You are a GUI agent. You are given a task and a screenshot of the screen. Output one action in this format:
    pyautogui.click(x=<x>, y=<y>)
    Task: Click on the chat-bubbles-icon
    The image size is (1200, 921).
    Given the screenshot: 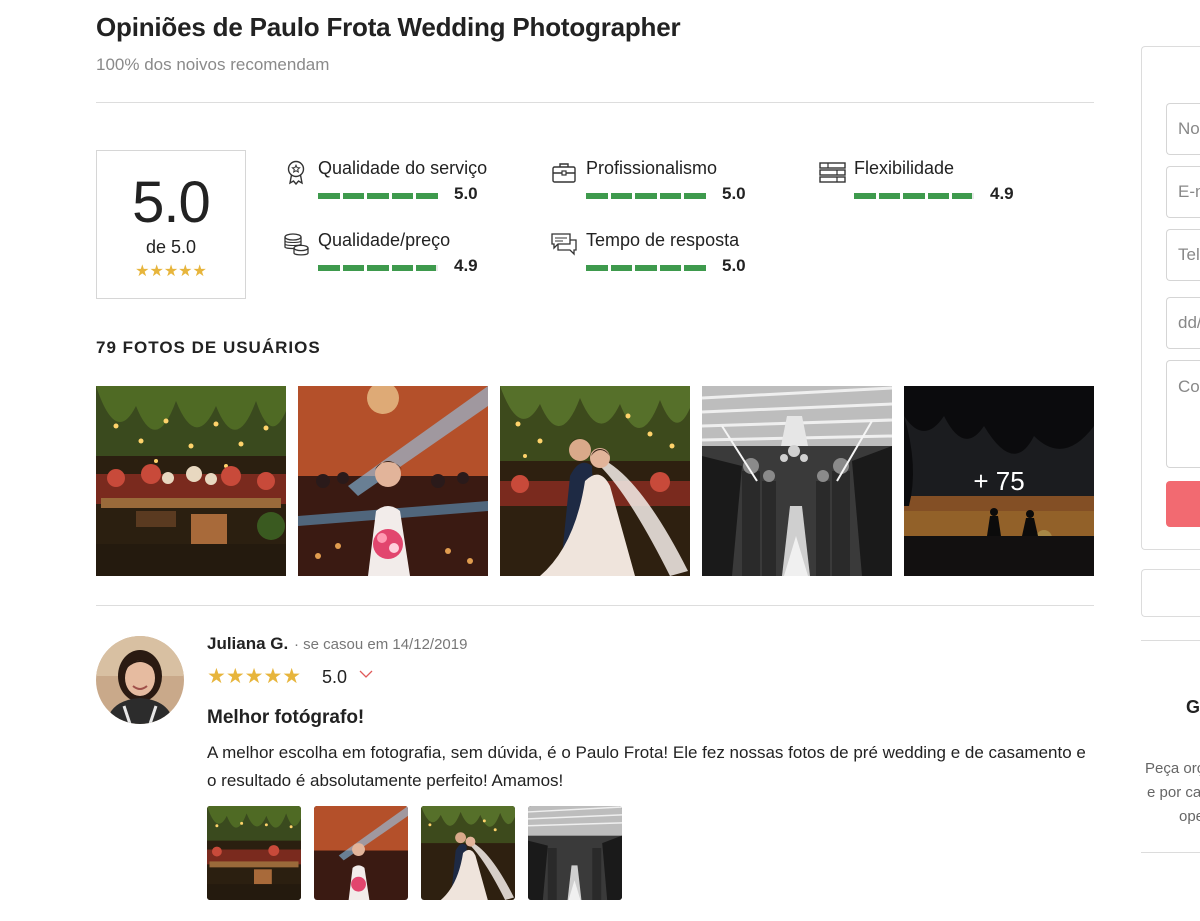 What is the action you would take?
    pyautogui.click(x=564, y=244)
    